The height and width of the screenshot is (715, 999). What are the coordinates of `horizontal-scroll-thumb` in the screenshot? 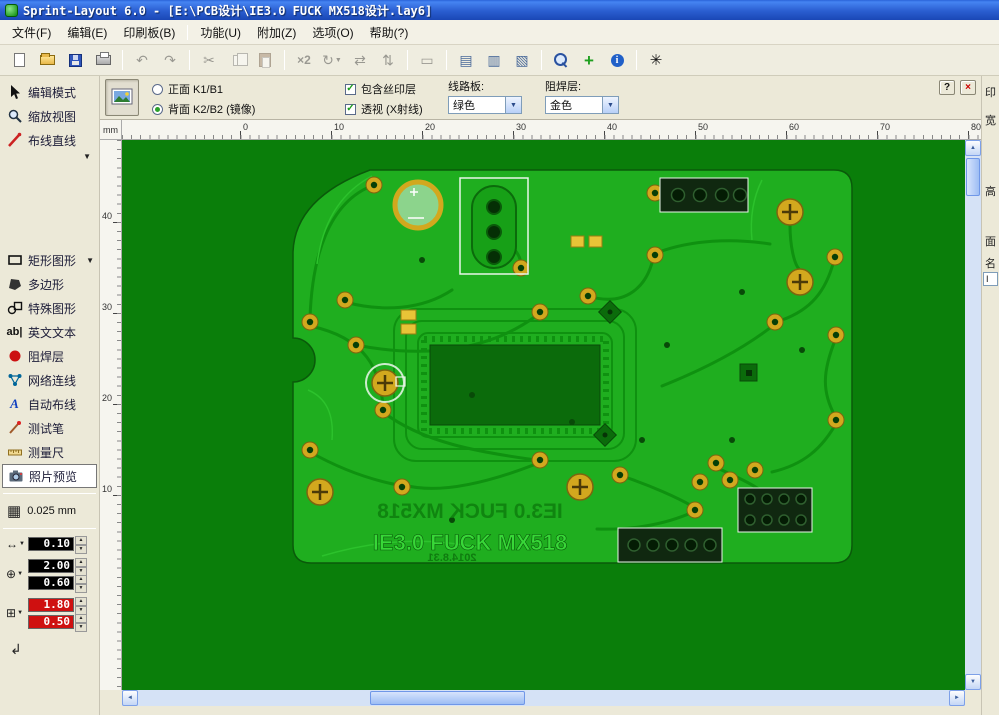 It's located at (447, 698).